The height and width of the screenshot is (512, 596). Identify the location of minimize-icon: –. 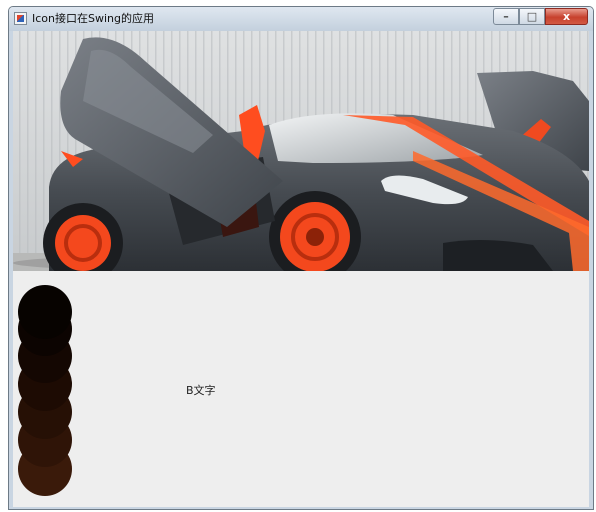
(506, 16).